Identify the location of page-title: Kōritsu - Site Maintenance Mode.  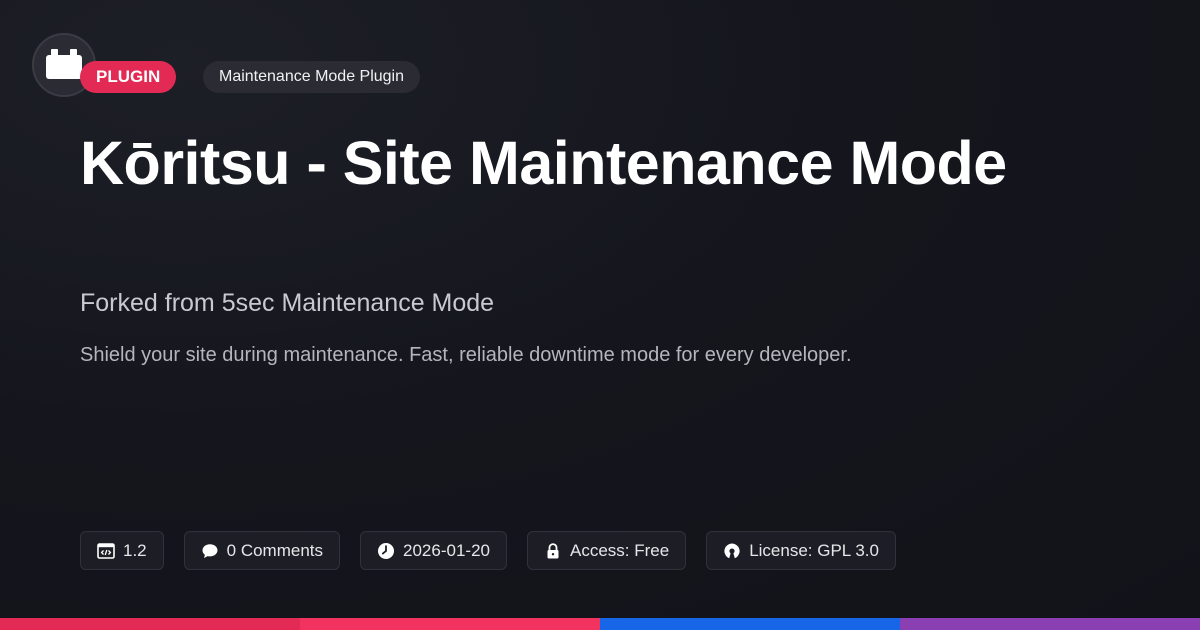
(543, 163).